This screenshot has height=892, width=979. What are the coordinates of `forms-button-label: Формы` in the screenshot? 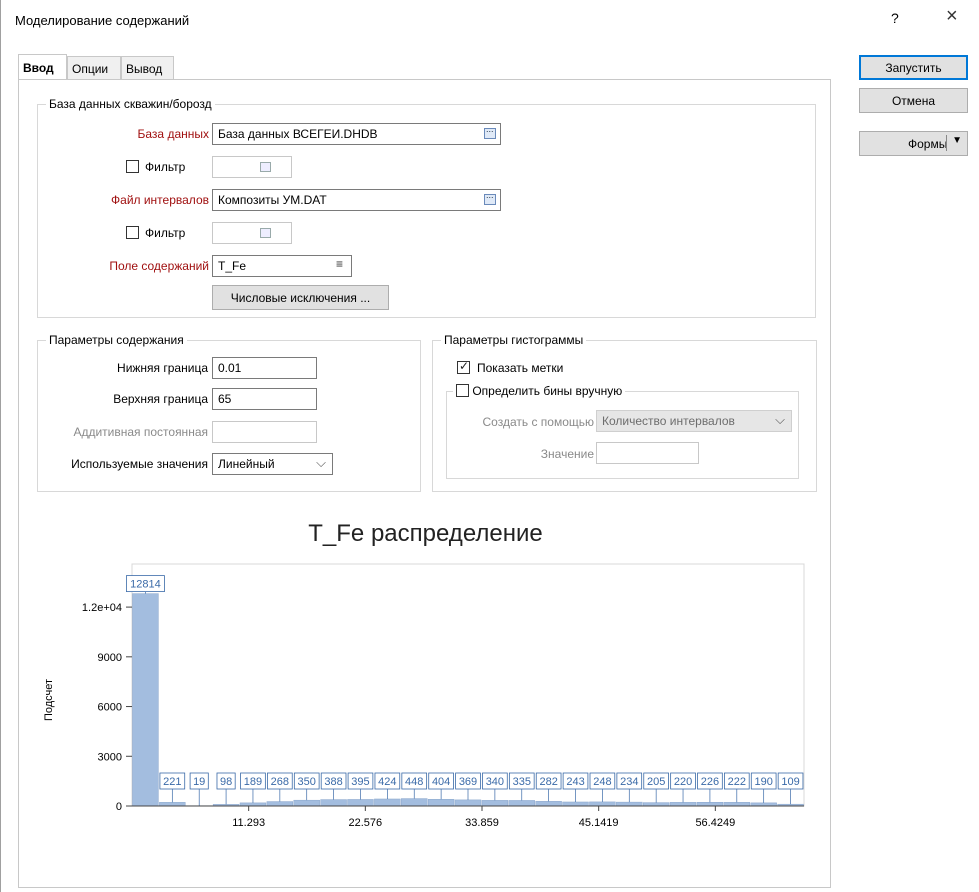 It's located at (928, 144).